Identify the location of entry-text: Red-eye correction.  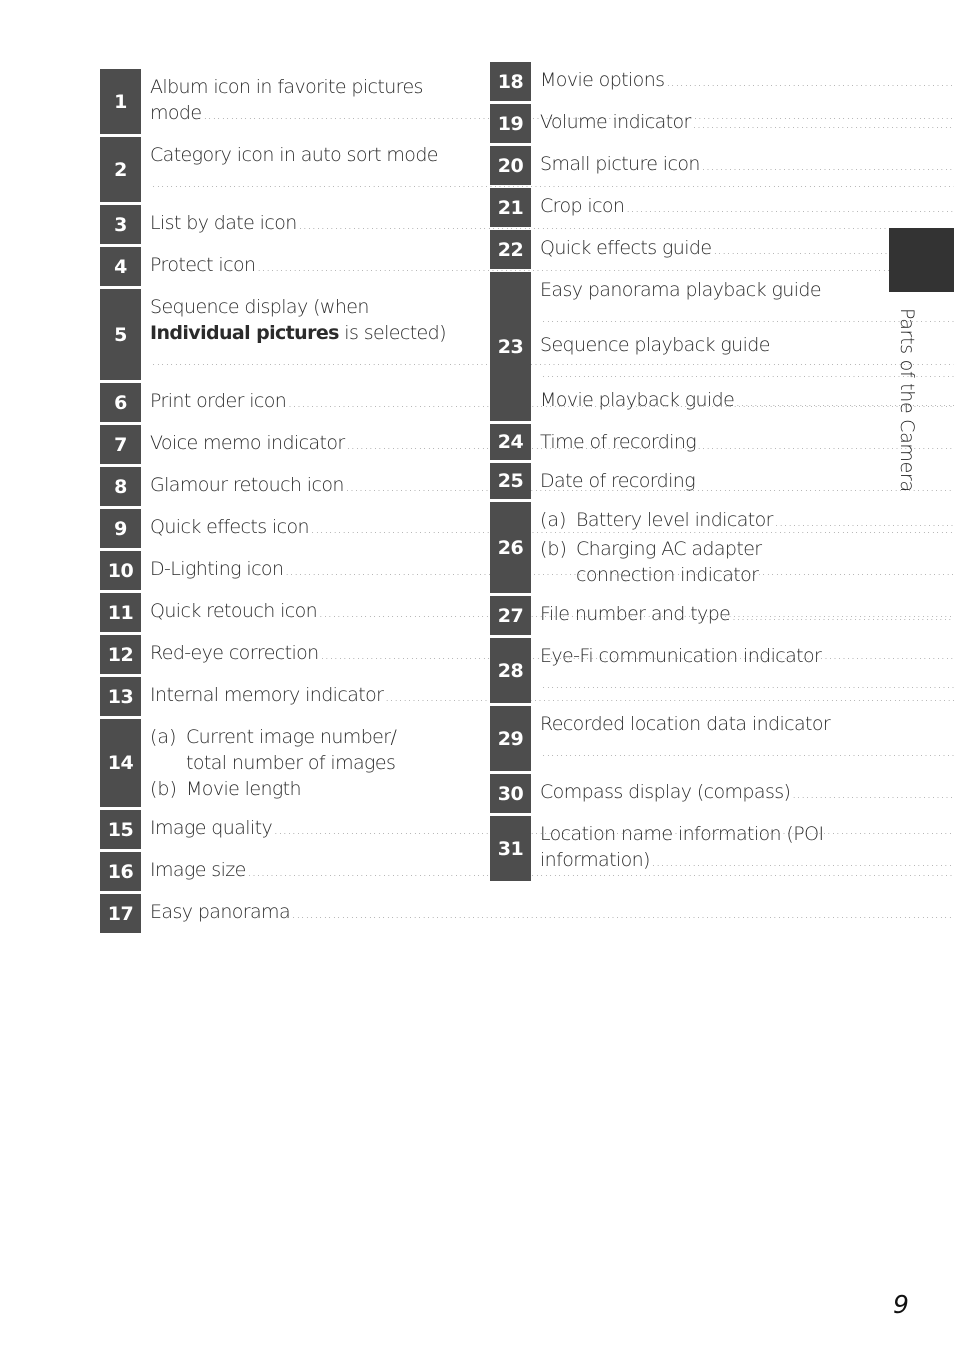
(234, 653).